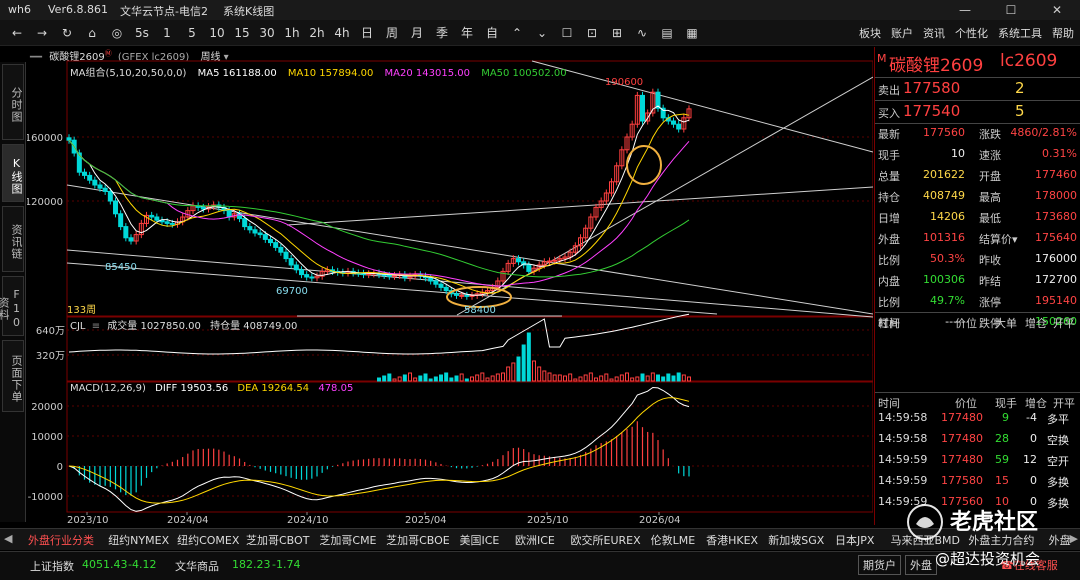 This screenshot has height=580, width=1080. I want to click on close-icon: ✕, so click(1057, 10).